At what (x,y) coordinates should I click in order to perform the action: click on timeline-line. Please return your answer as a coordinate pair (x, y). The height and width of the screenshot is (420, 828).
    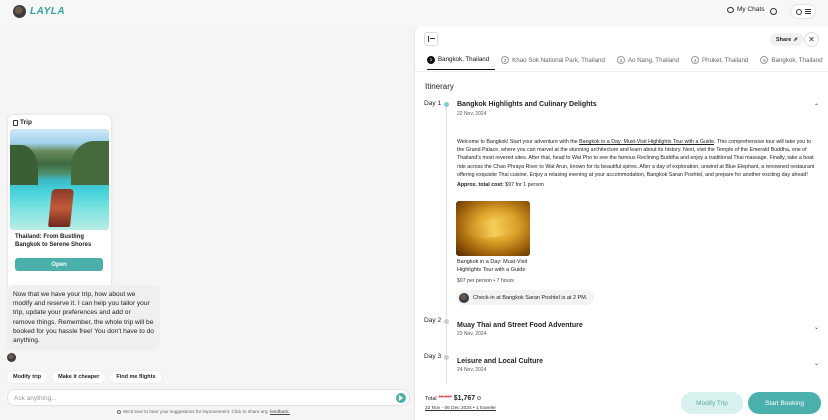
    Looking at the image, I should click on (446, 244).